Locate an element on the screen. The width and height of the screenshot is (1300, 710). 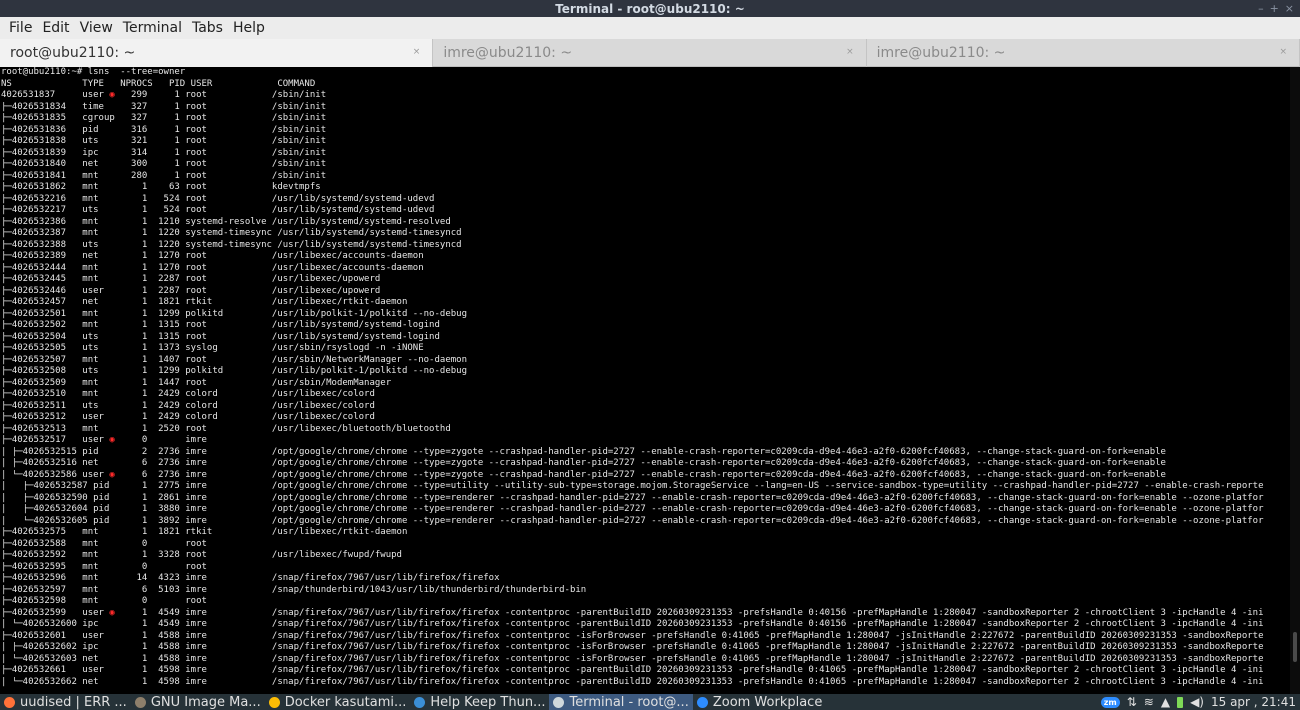
window-title: Terminal - root@ubu2110: ~ is located at coordinates (650, 8).